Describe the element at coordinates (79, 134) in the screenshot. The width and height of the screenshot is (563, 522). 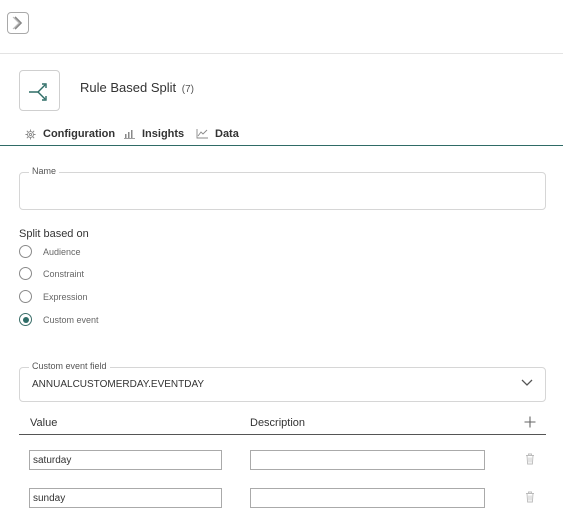
I see `tab-configuration-label: Configuration` at that location.